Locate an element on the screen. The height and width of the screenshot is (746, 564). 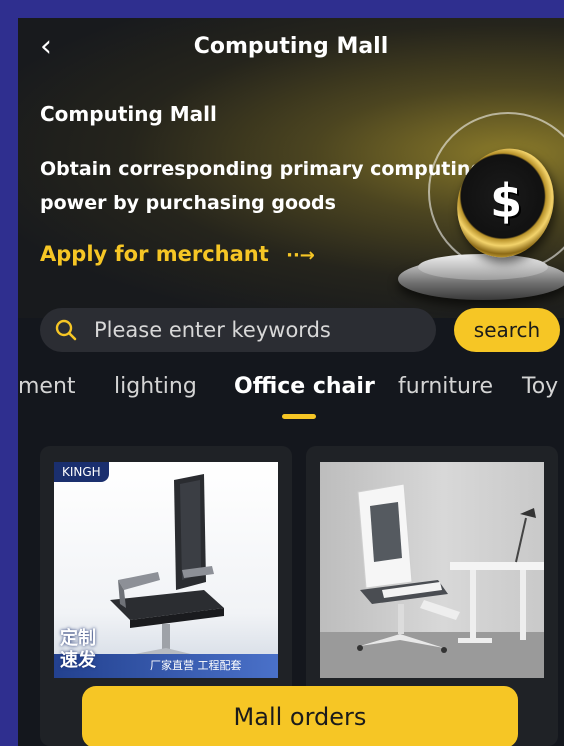
product-image is located at coordinates (432, 570).